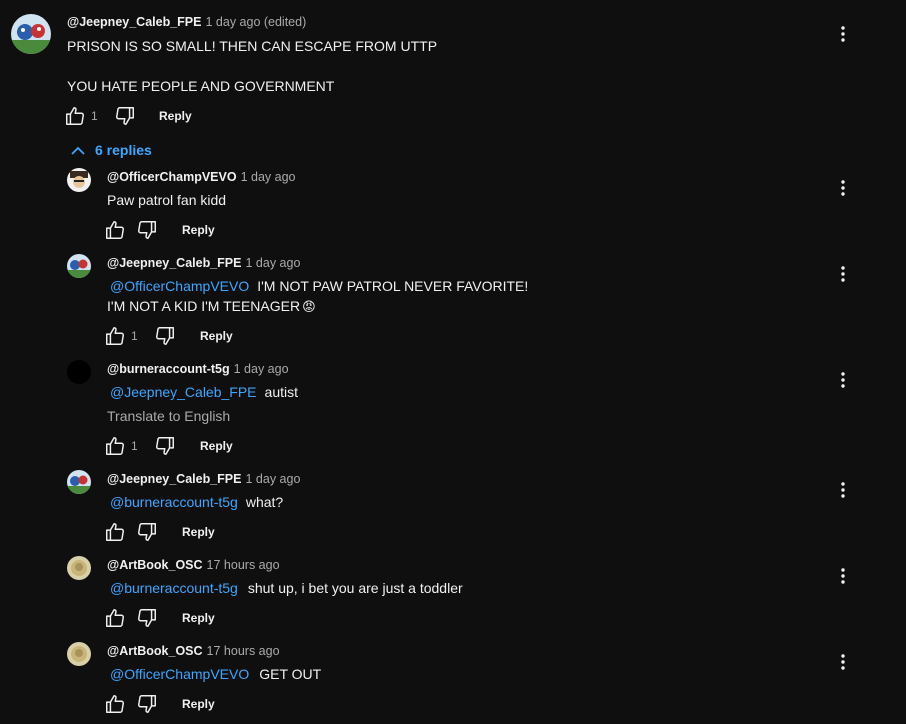 This screenshot has width=906, height=724. I want to click on author-name: @burneraccount-t5g, so click(168, 369).